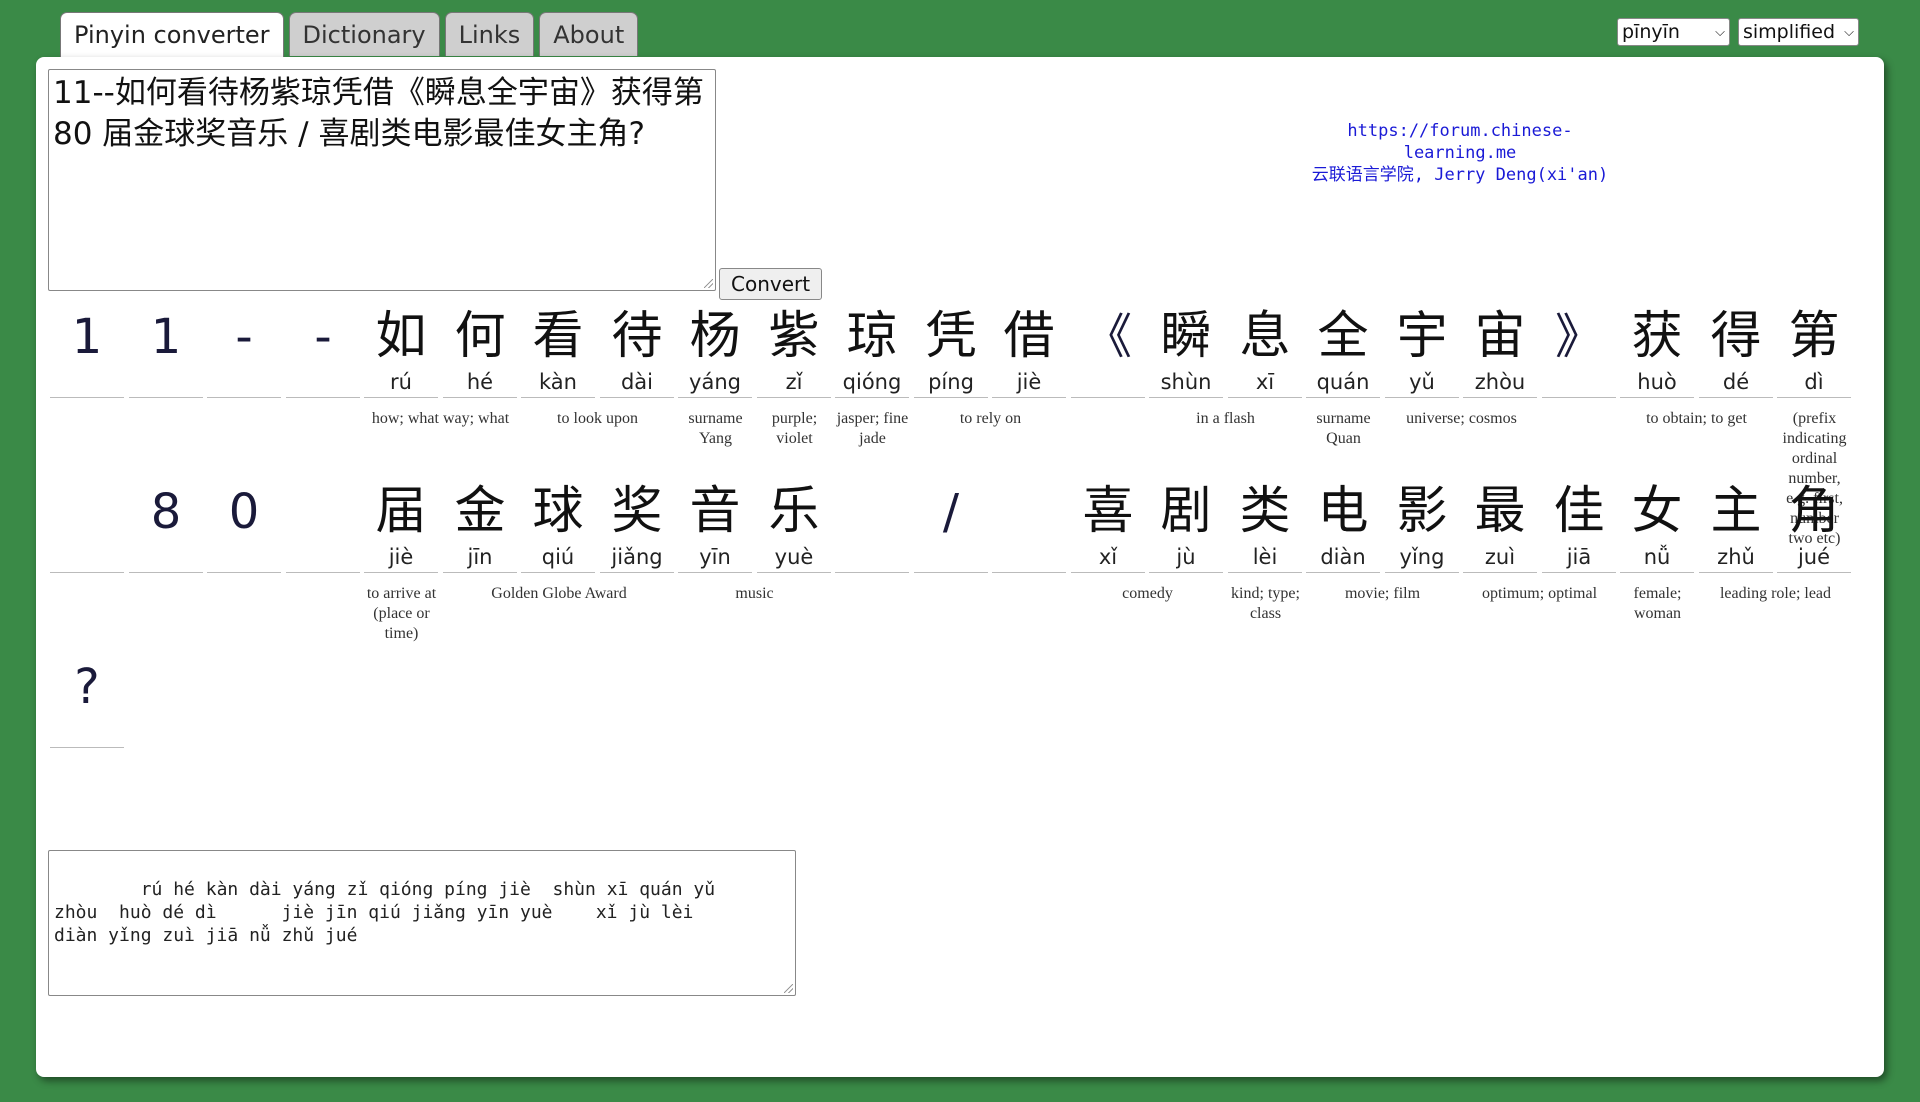  I want to click on tab-dictionary: Dictionary, so click(364, 34).